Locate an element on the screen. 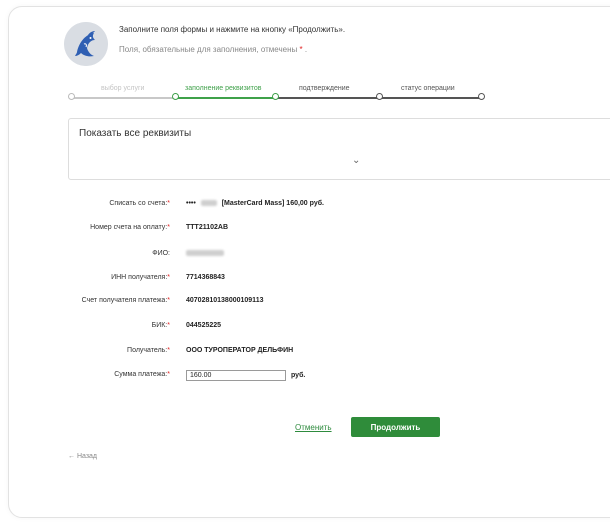 This screenshot has height=522, width=610. field-recipient: Получатель:* ООО ТУРОПЕРАТОР ДЕЛЬФИН is located at coordinates (305, 352).